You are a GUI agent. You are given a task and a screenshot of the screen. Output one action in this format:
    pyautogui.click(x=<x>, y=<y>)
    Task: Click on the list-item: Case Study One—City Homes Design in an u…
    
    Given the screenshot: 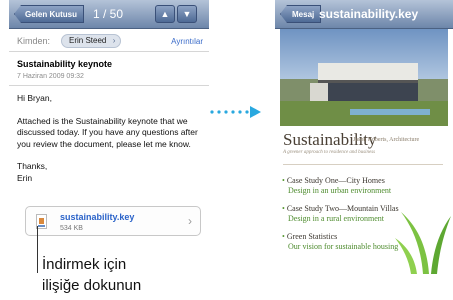 What is the action you would take?
    pyautogui.click(x=357, y=186)
    